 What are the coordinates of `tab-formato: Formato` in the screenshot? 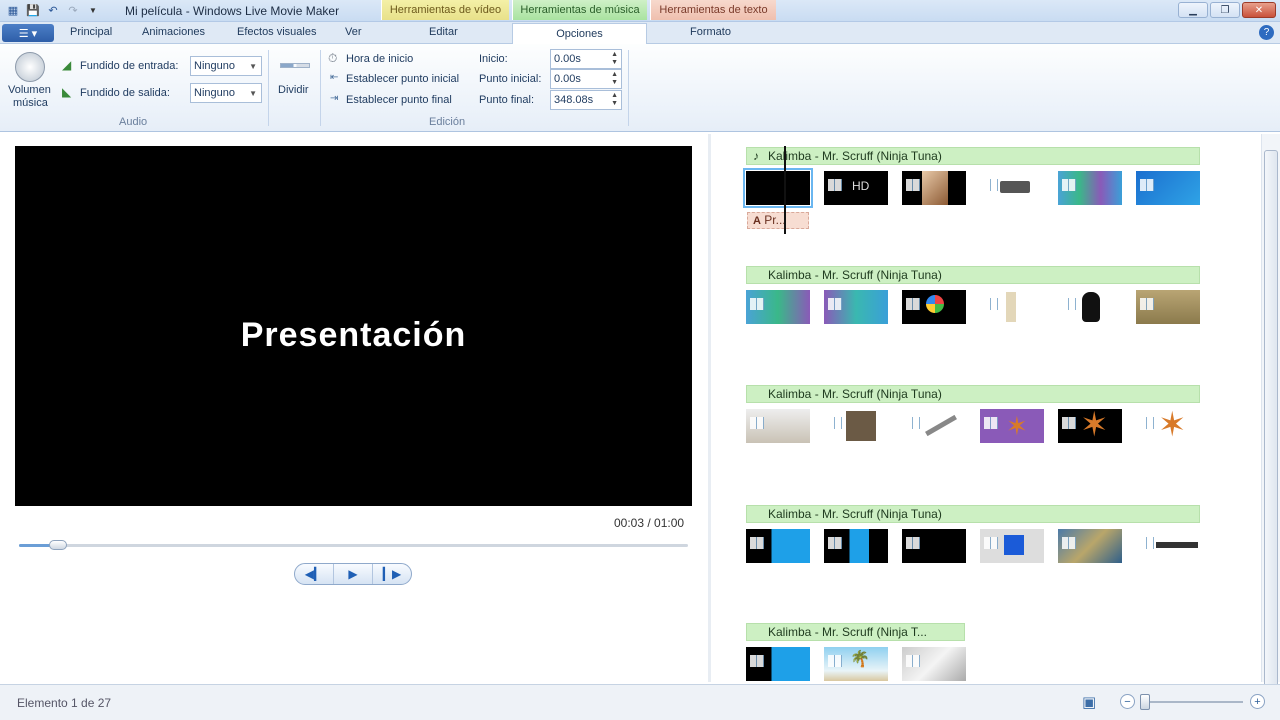 It's located at (710, 32).